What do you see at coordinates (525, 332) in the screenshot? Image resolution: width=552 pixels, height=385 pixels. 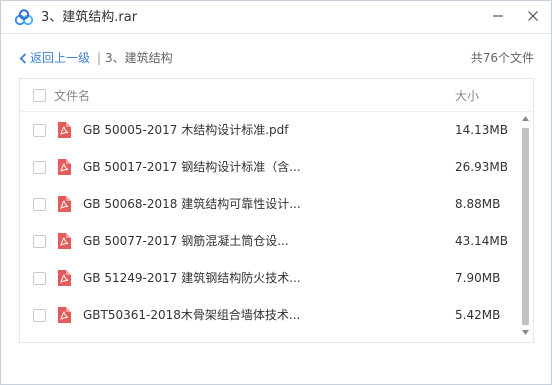 I see `scroll-down-arrow-icon` at bounding box center [525, 332].